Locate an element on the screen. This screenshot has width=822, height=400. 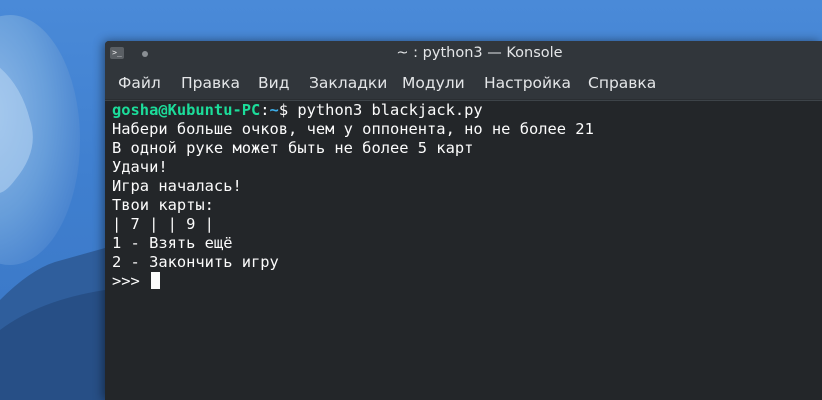
output-line: 2 - Закончить игру is located at coordinates (195, 262).